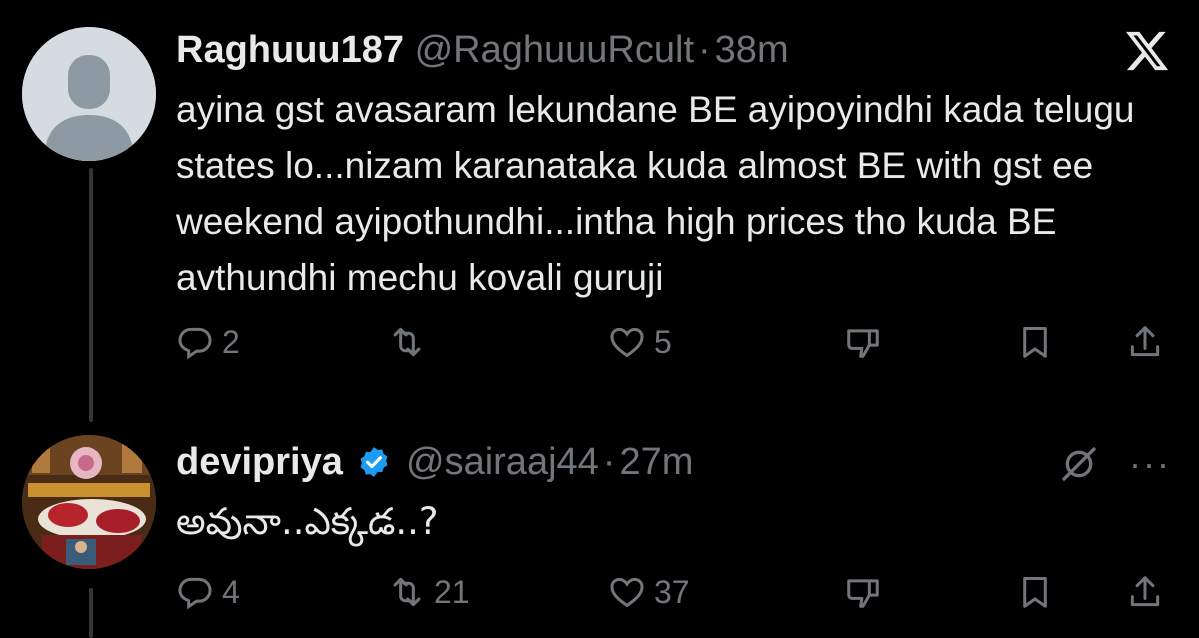 Image resolution: width=1199 pixels, height=638 pixels. I want to click on retweet-count: 21, so click(452, 591).